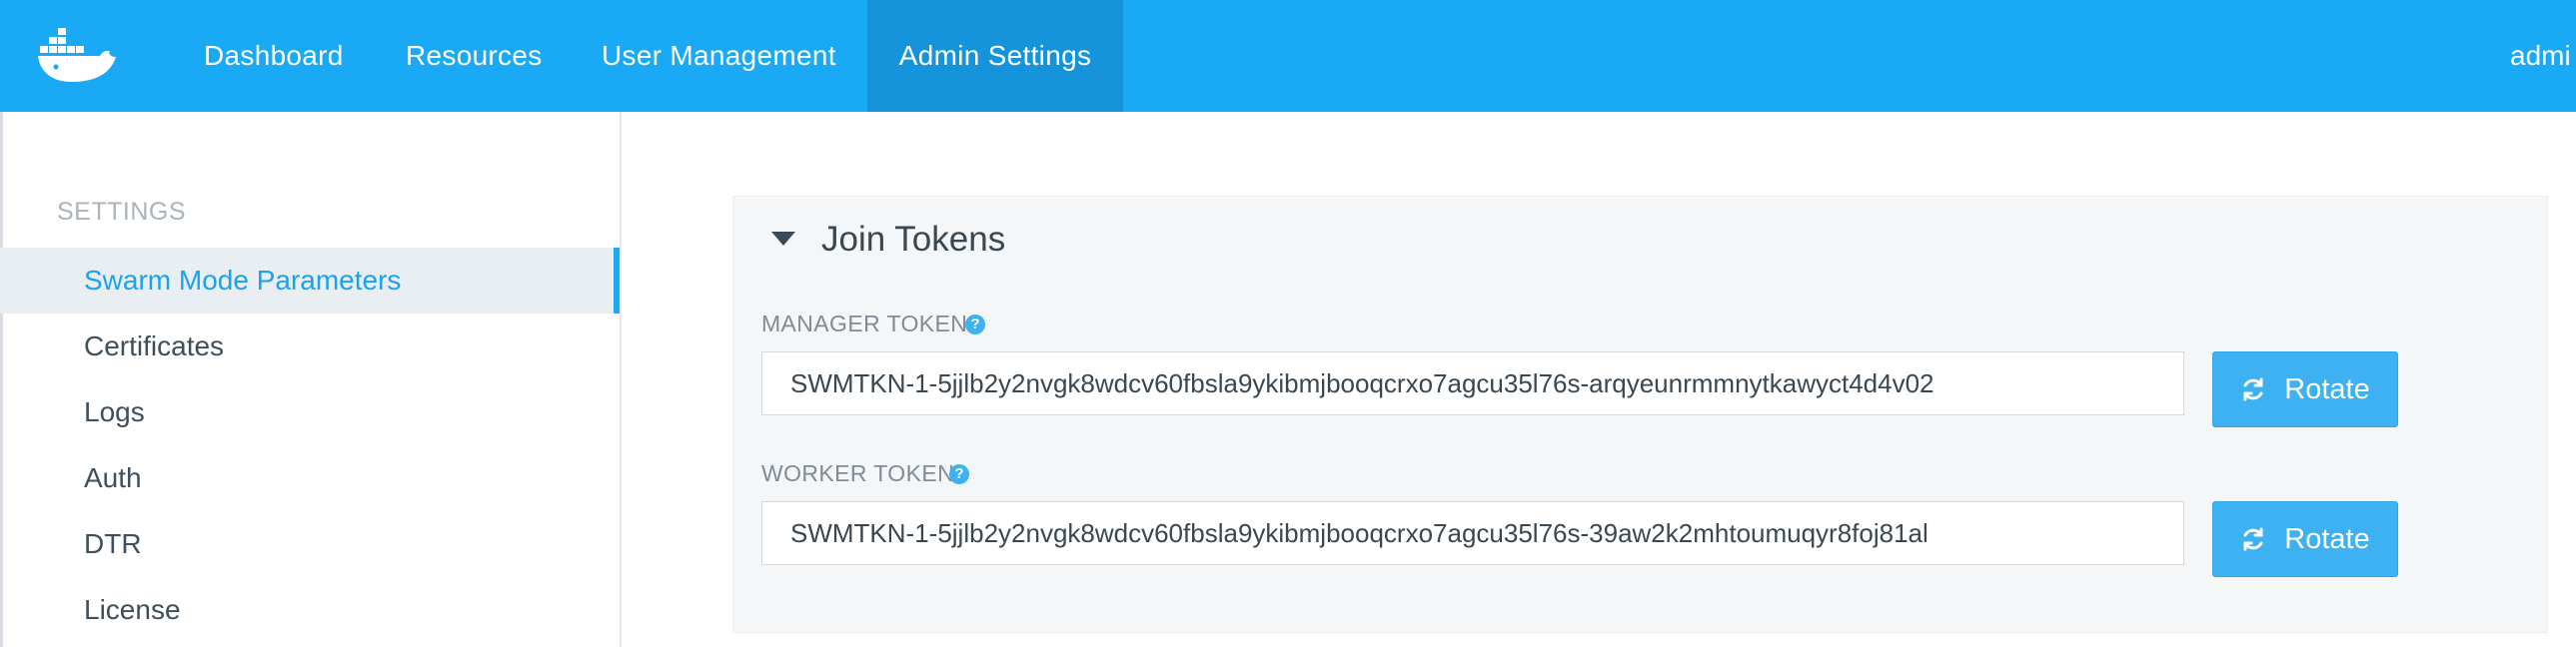  What do you see at coordinates (310, 281) in the screenshot?
I see `sidebar-item-swarm-mode-parameters: Swarm Mode Parameters` at bounding box center [310, 281].